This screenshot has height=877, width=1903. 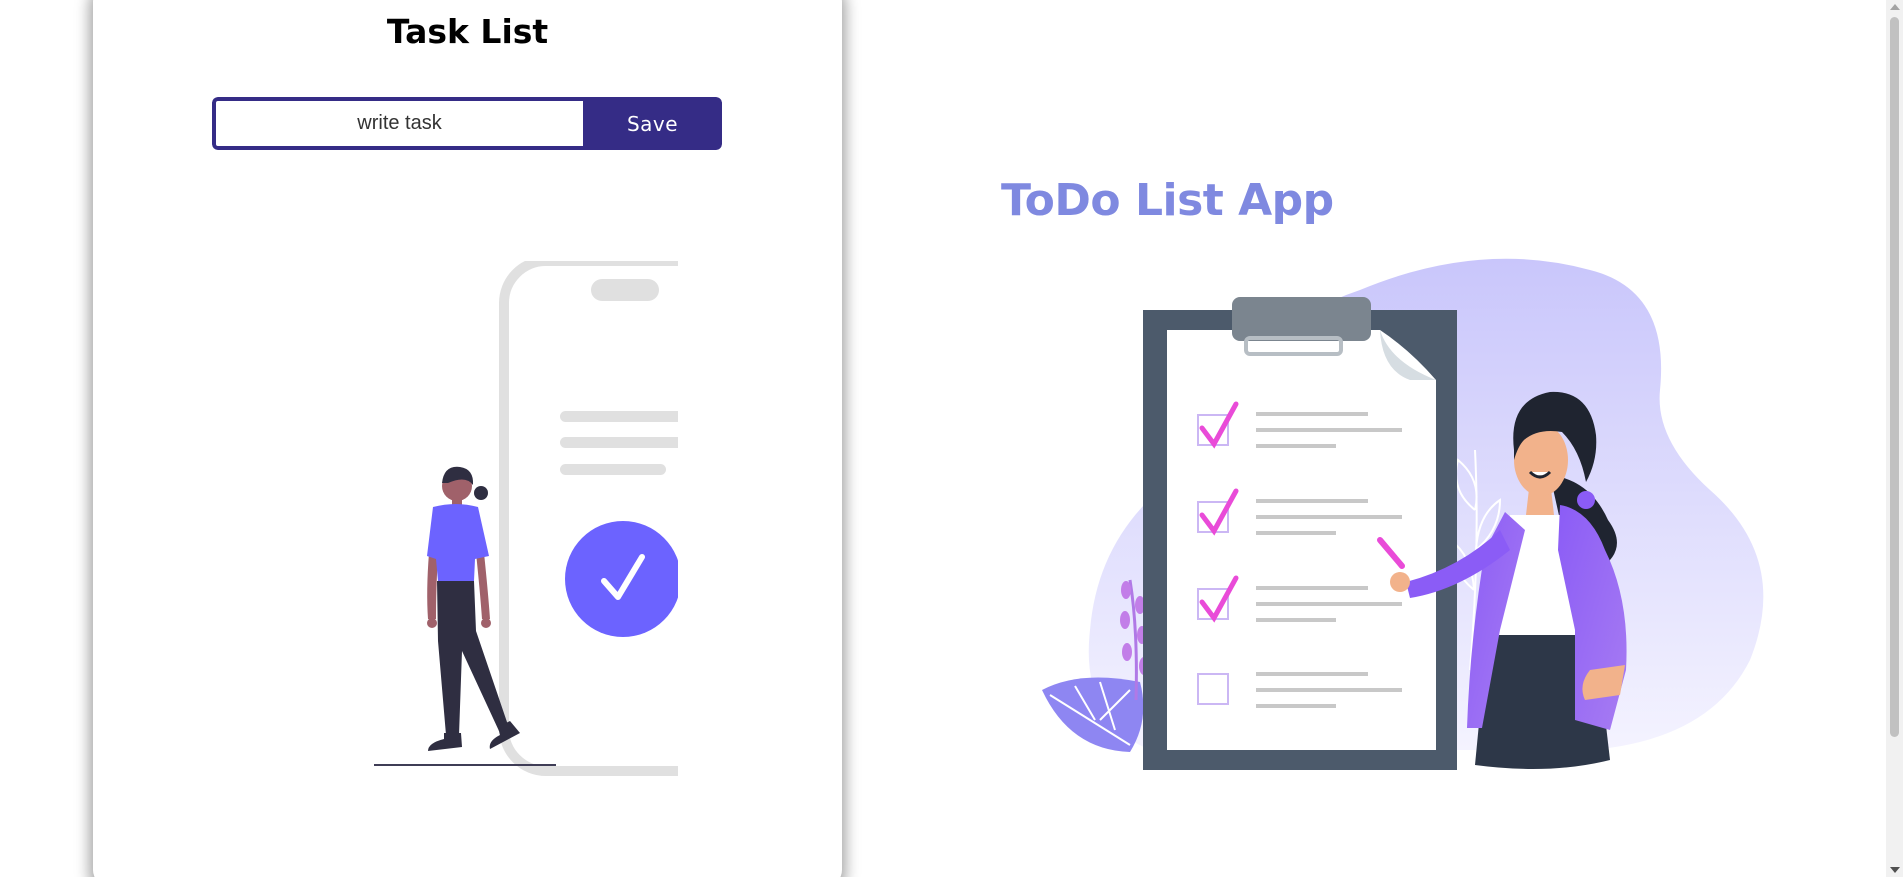 What do you see at coordinates (1167, 200) in the screenshot?
I see `hero-title: ToDo List App` at bounding box center [1167, 200].